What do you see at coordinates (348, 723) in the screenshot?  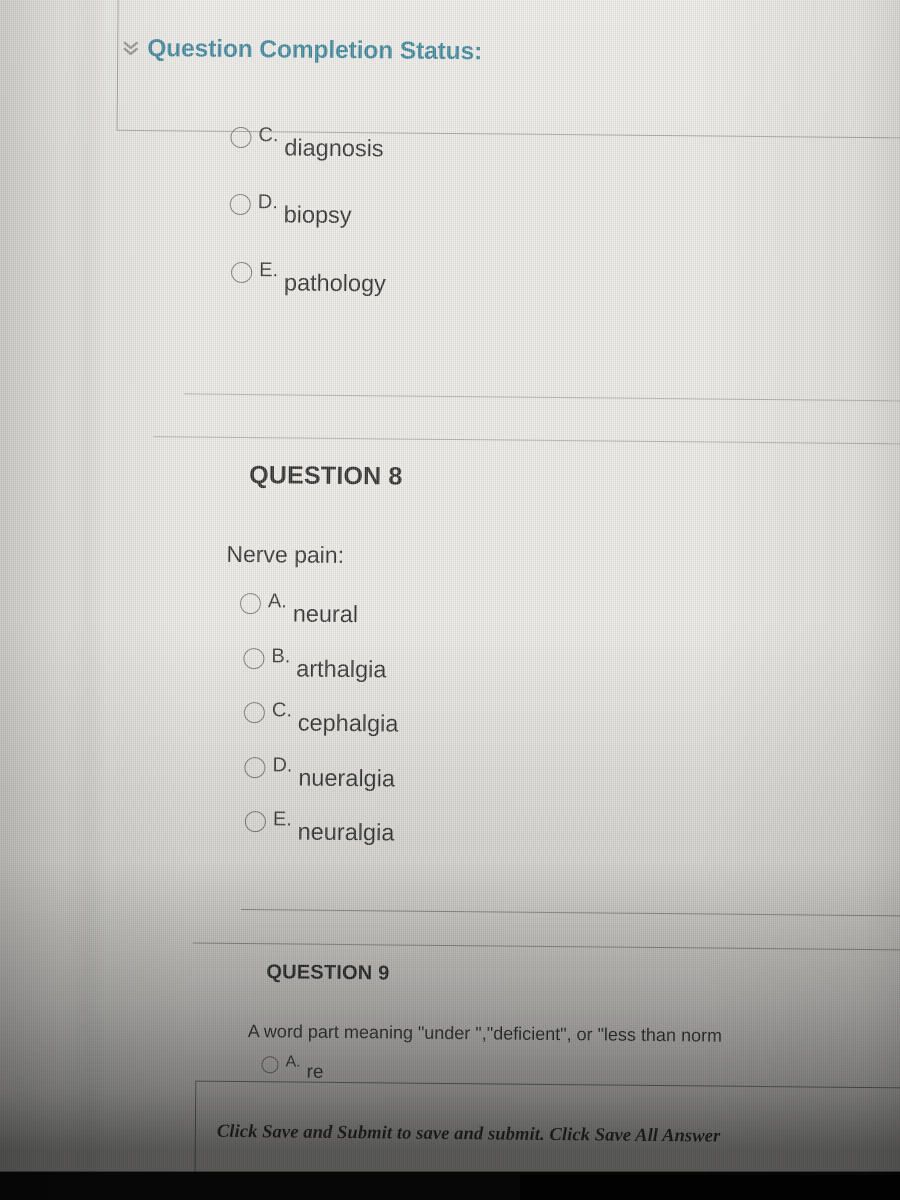 I see `option-label: cephalgia` at bounding box center [348, 723].